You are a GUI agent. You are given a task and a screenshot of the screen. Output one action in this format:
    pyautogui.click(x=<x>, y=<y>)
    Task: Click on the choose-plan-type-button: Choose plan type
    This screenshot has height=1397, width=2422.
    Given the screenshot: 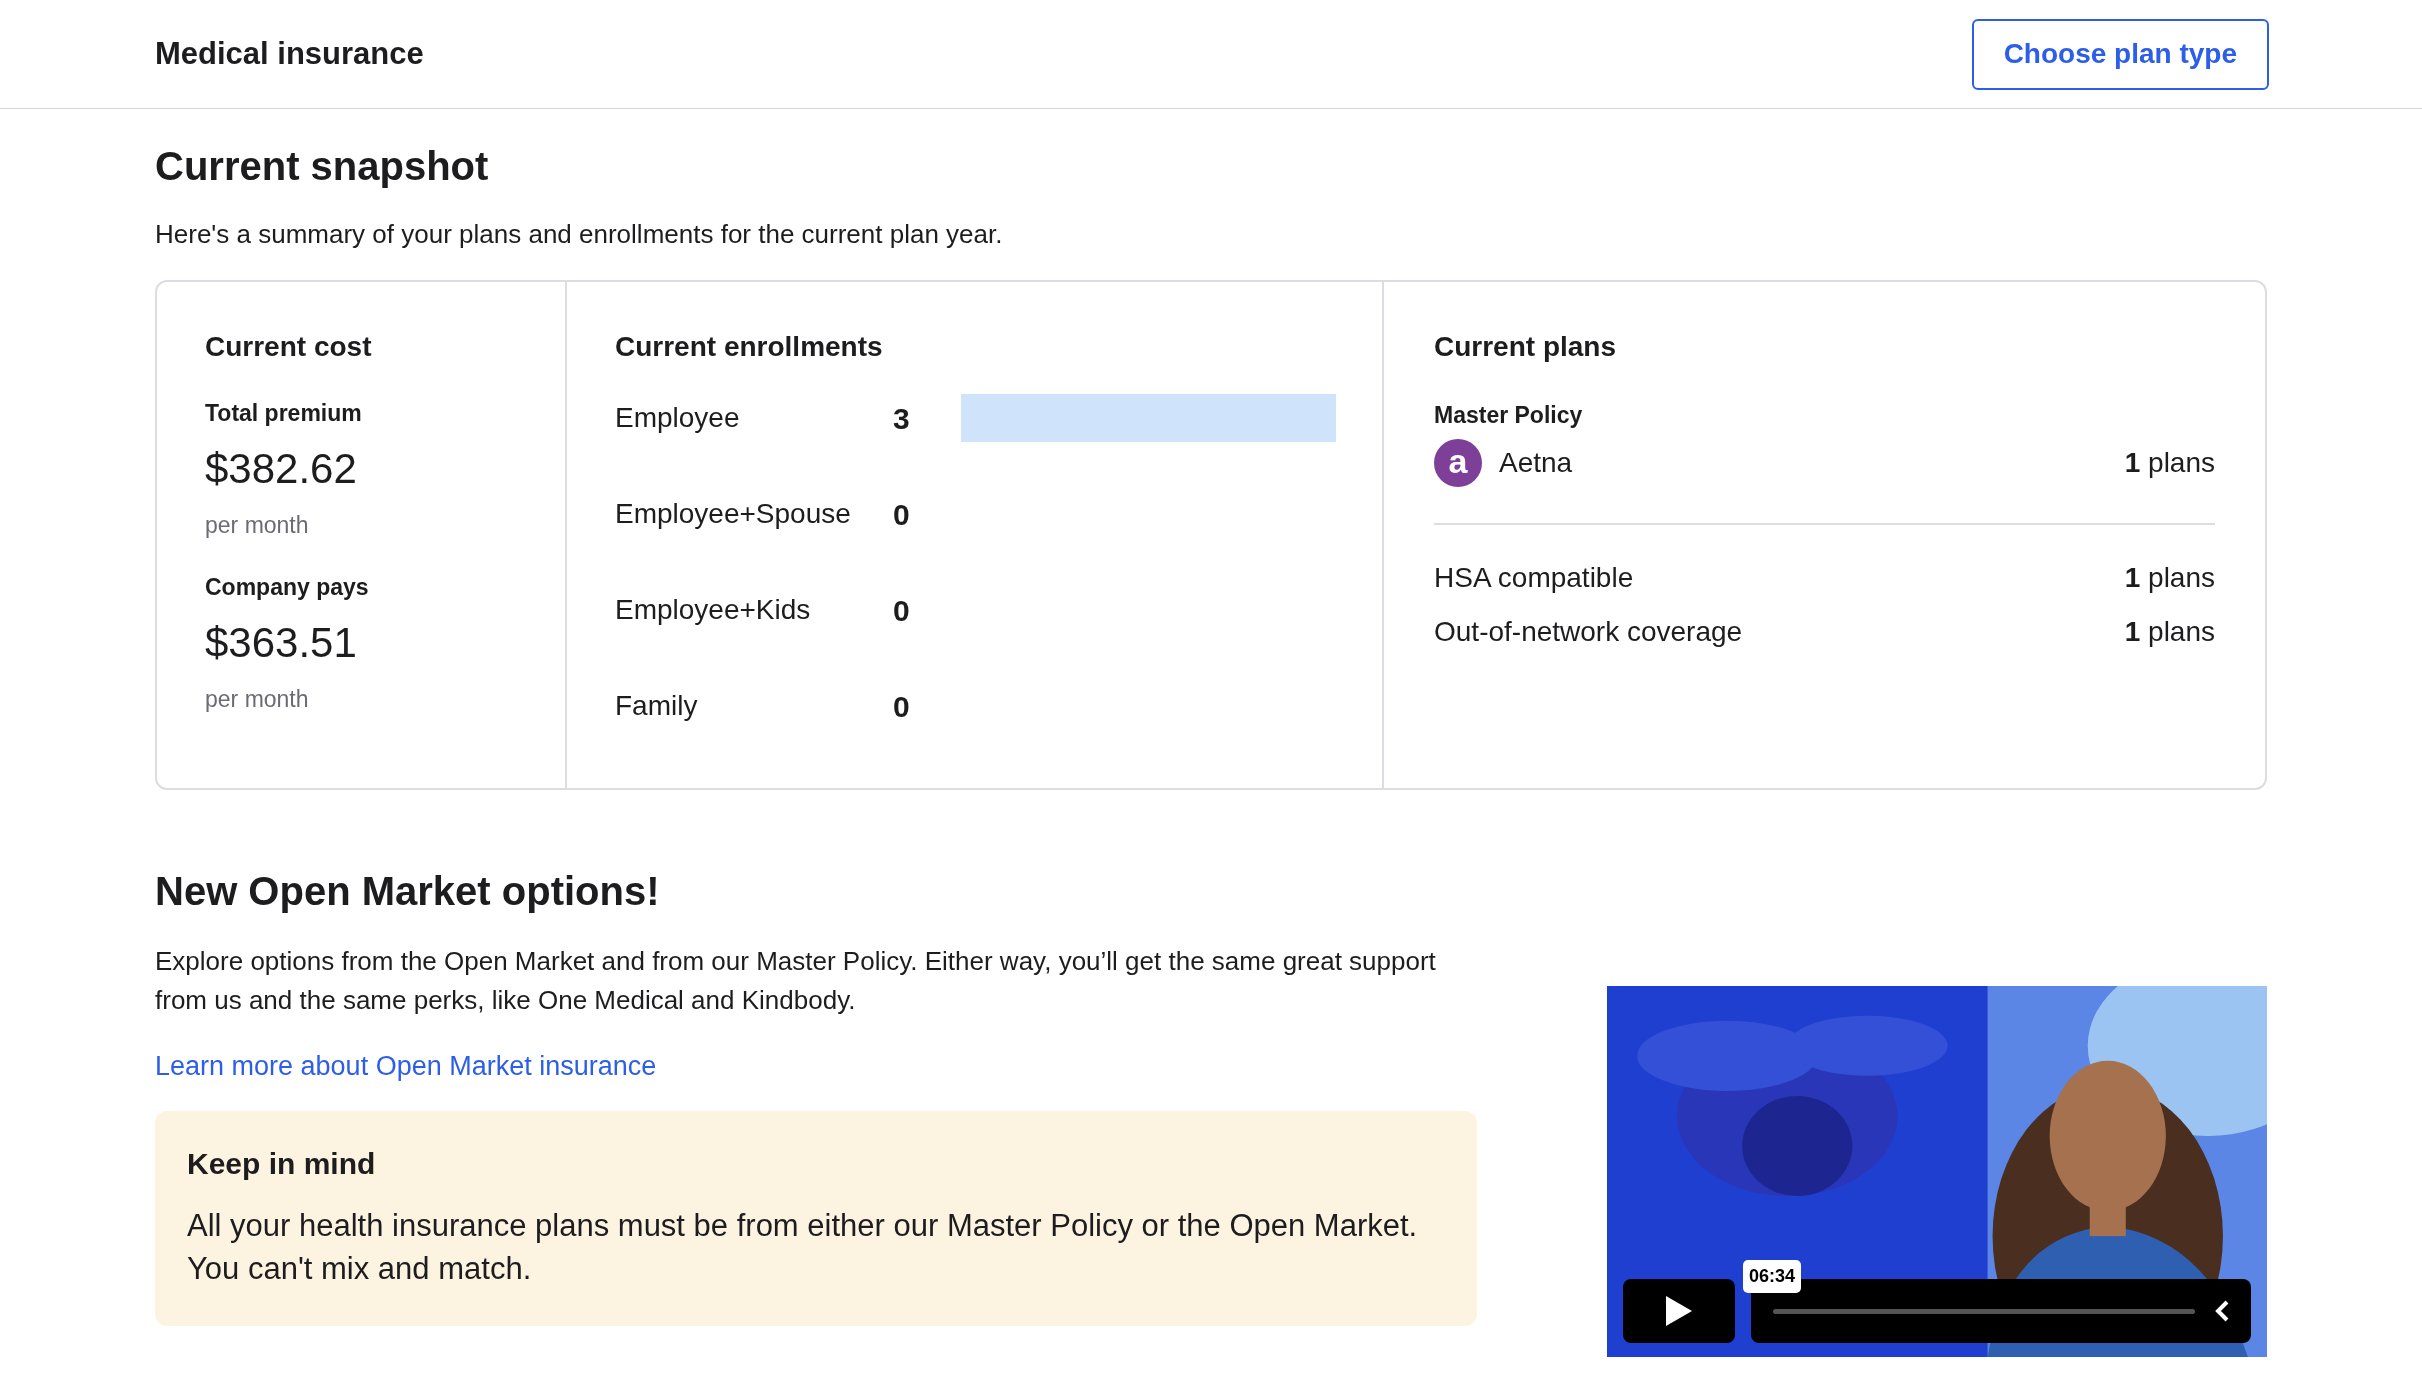 What is the action you would take?
    pyautogui.click(x=2120, y=54)
    